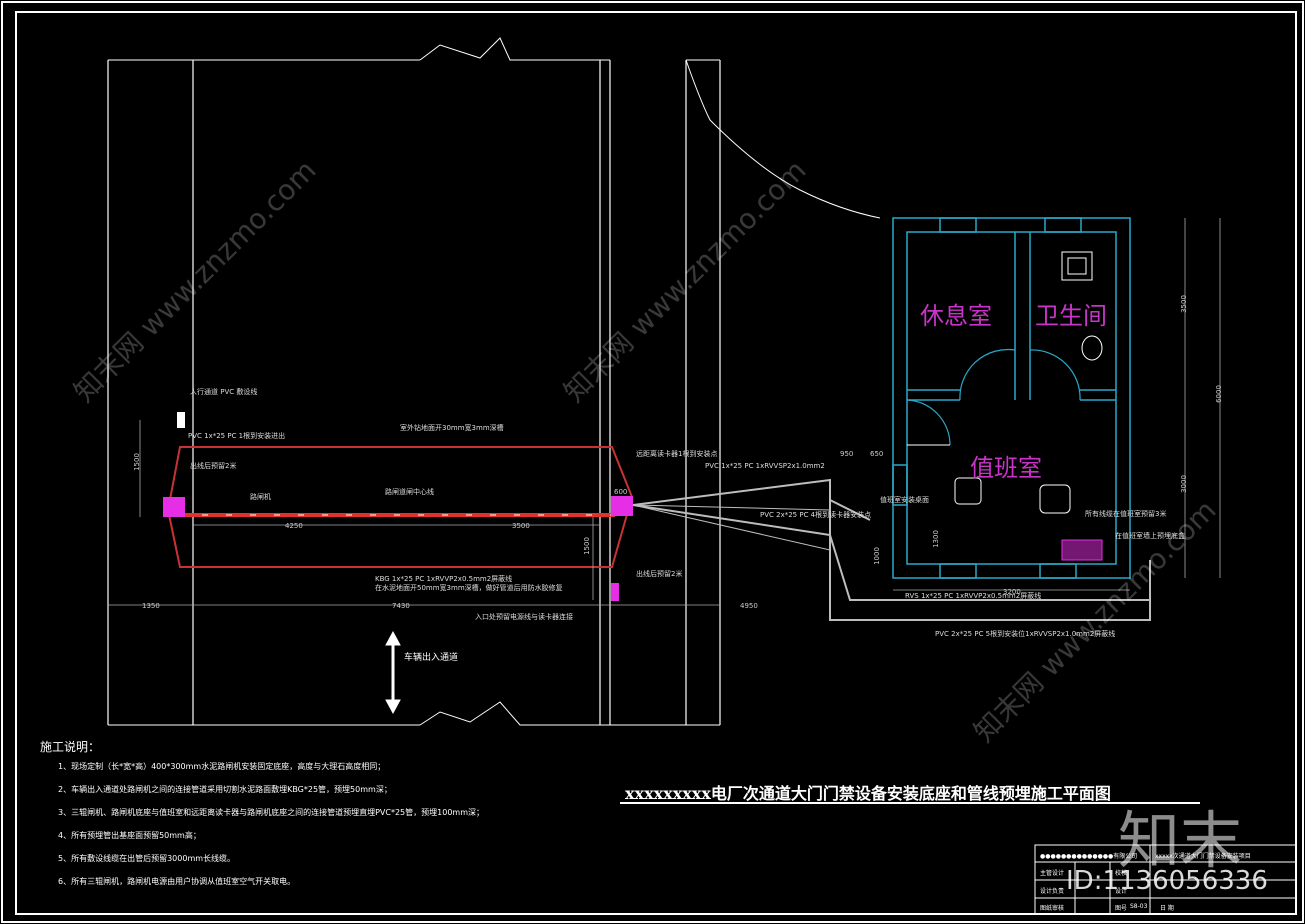 This screenshot has height=924, width=1305. I want to click on door-arc-duty, so click(928, 422).